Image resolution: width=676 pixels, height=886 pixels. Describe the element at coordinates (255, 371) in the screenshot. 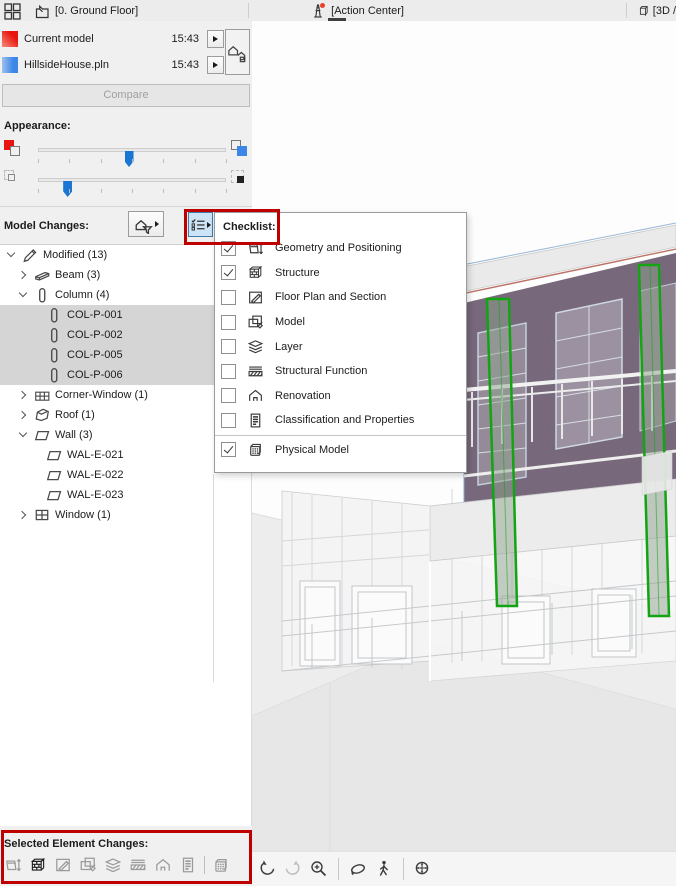

I see `structural-function-icon` at that location.